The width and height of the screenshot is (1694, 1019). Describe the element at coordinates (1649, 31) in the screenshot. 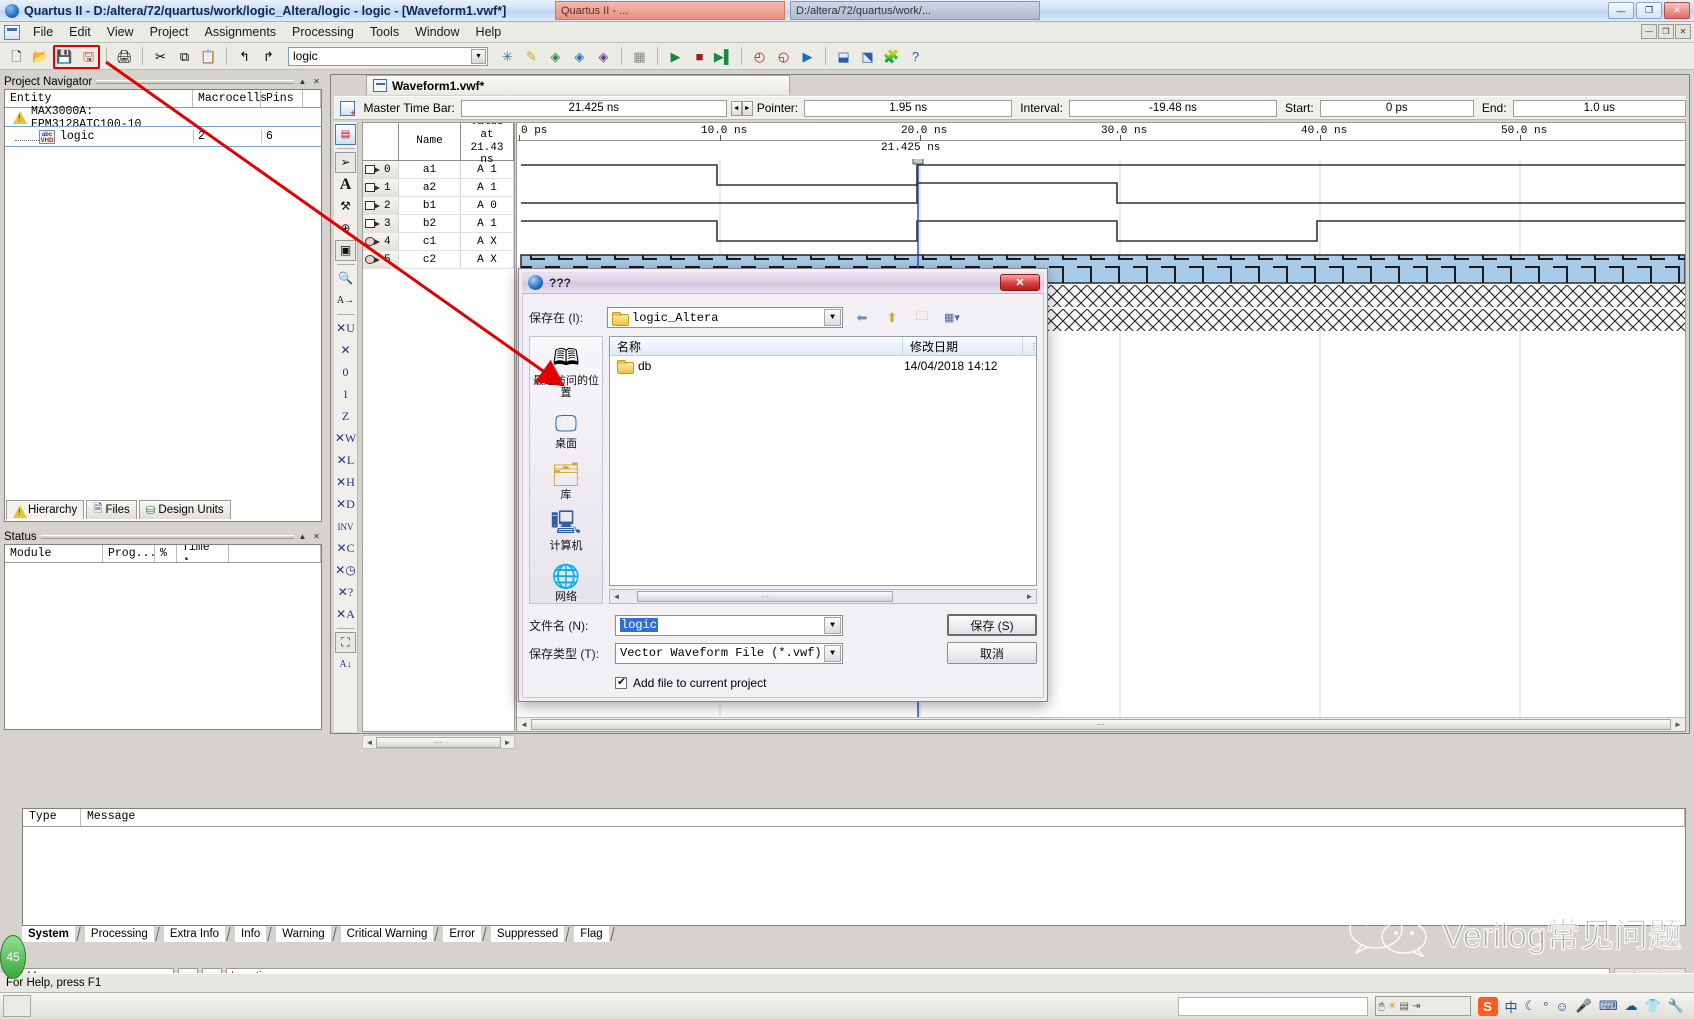

I see `mdi-minimize-button: —` at that location.